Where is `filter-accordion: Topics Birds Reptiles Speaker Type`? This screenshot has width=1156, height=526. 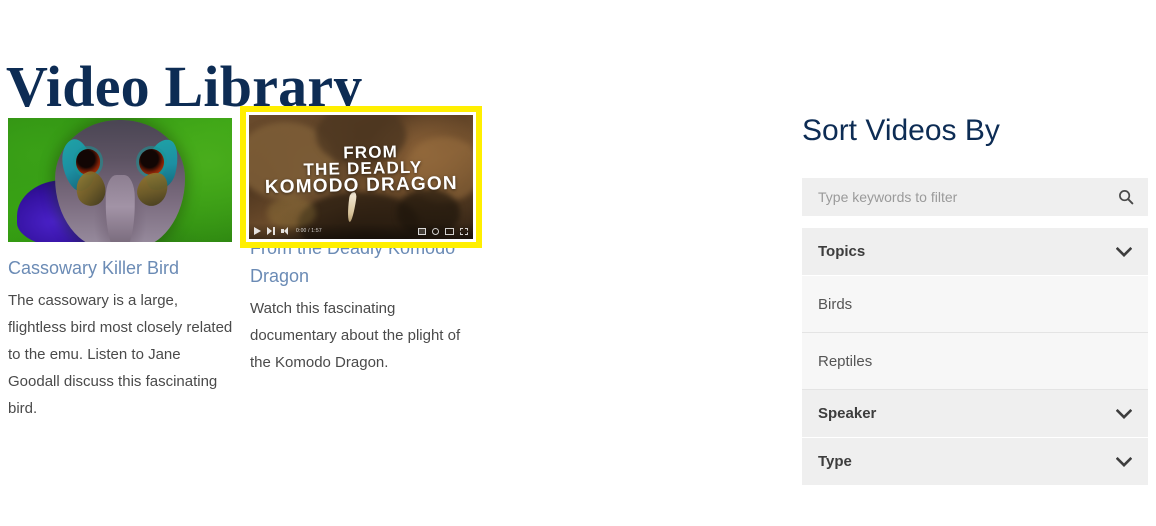
filter-accordion: Topics Birds Reptiles Speaker Type is located at coordinates (975, 357).